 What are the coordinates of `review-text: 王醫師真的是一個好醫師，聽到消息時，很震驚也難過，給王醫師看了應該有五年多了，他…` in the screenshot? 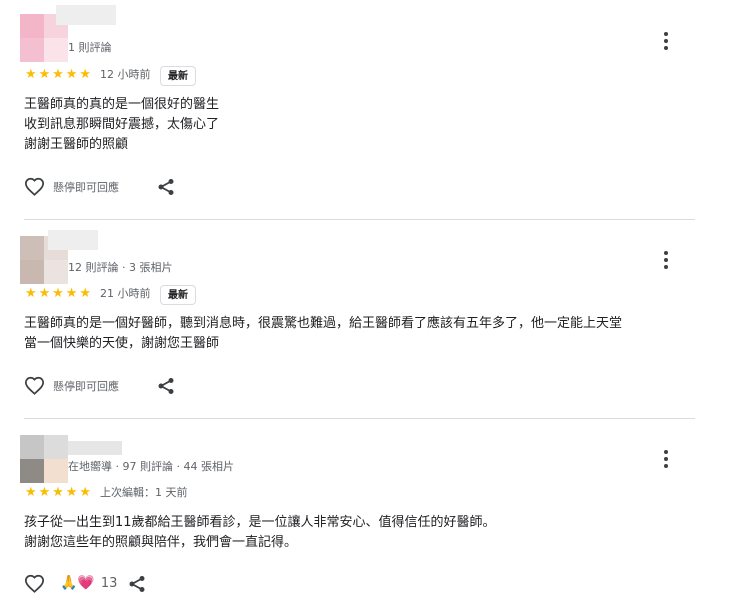 It's located at (323, 334).